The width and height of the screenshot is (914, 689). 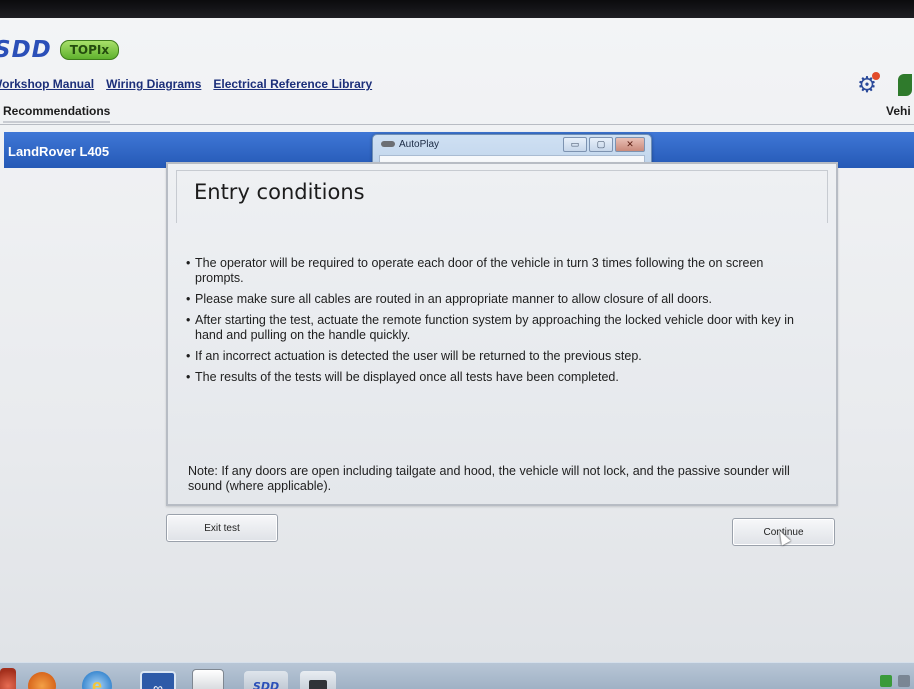 What do you see at coordinates (895, 681) in the screenshot?
I see `system-tray` at bounding box center [895, 681].